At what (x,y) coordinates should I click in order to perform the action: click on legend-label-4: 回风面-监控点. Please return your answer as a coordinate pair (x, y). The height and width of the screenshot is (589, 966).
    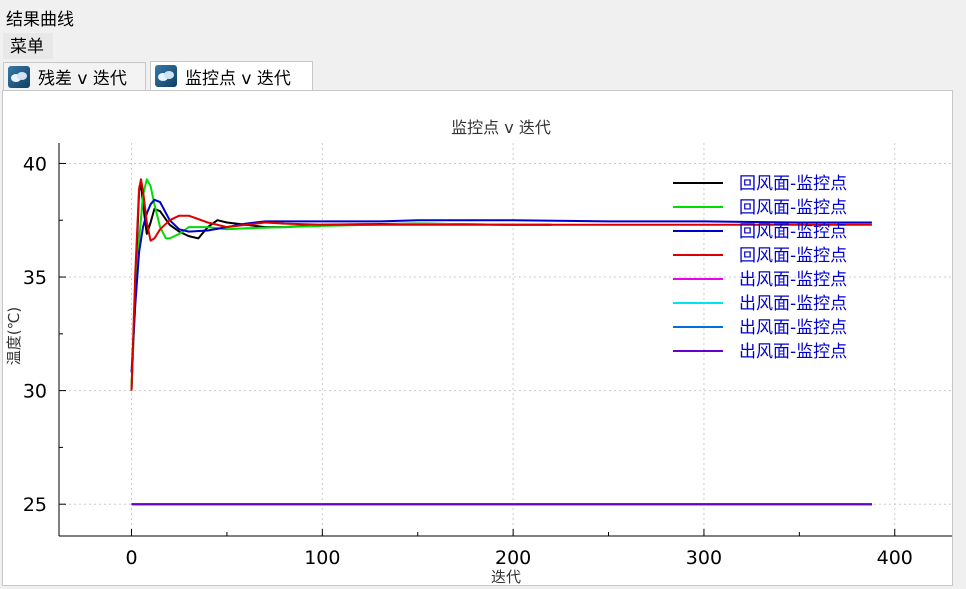
    Looking at the image, I should click on (793, 256).